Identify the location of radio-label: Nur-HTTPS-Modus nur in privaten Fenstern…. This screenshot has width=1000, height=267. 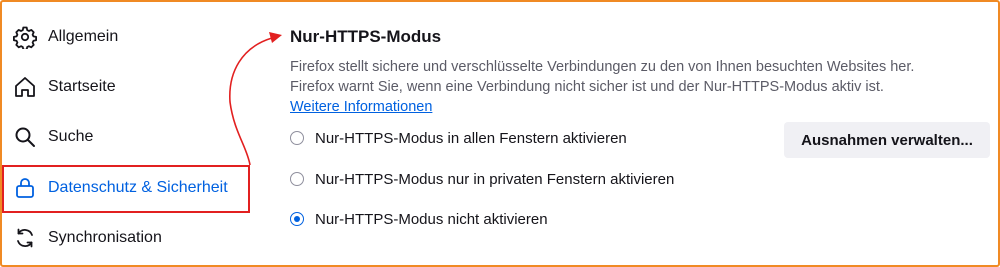
(495, 179).